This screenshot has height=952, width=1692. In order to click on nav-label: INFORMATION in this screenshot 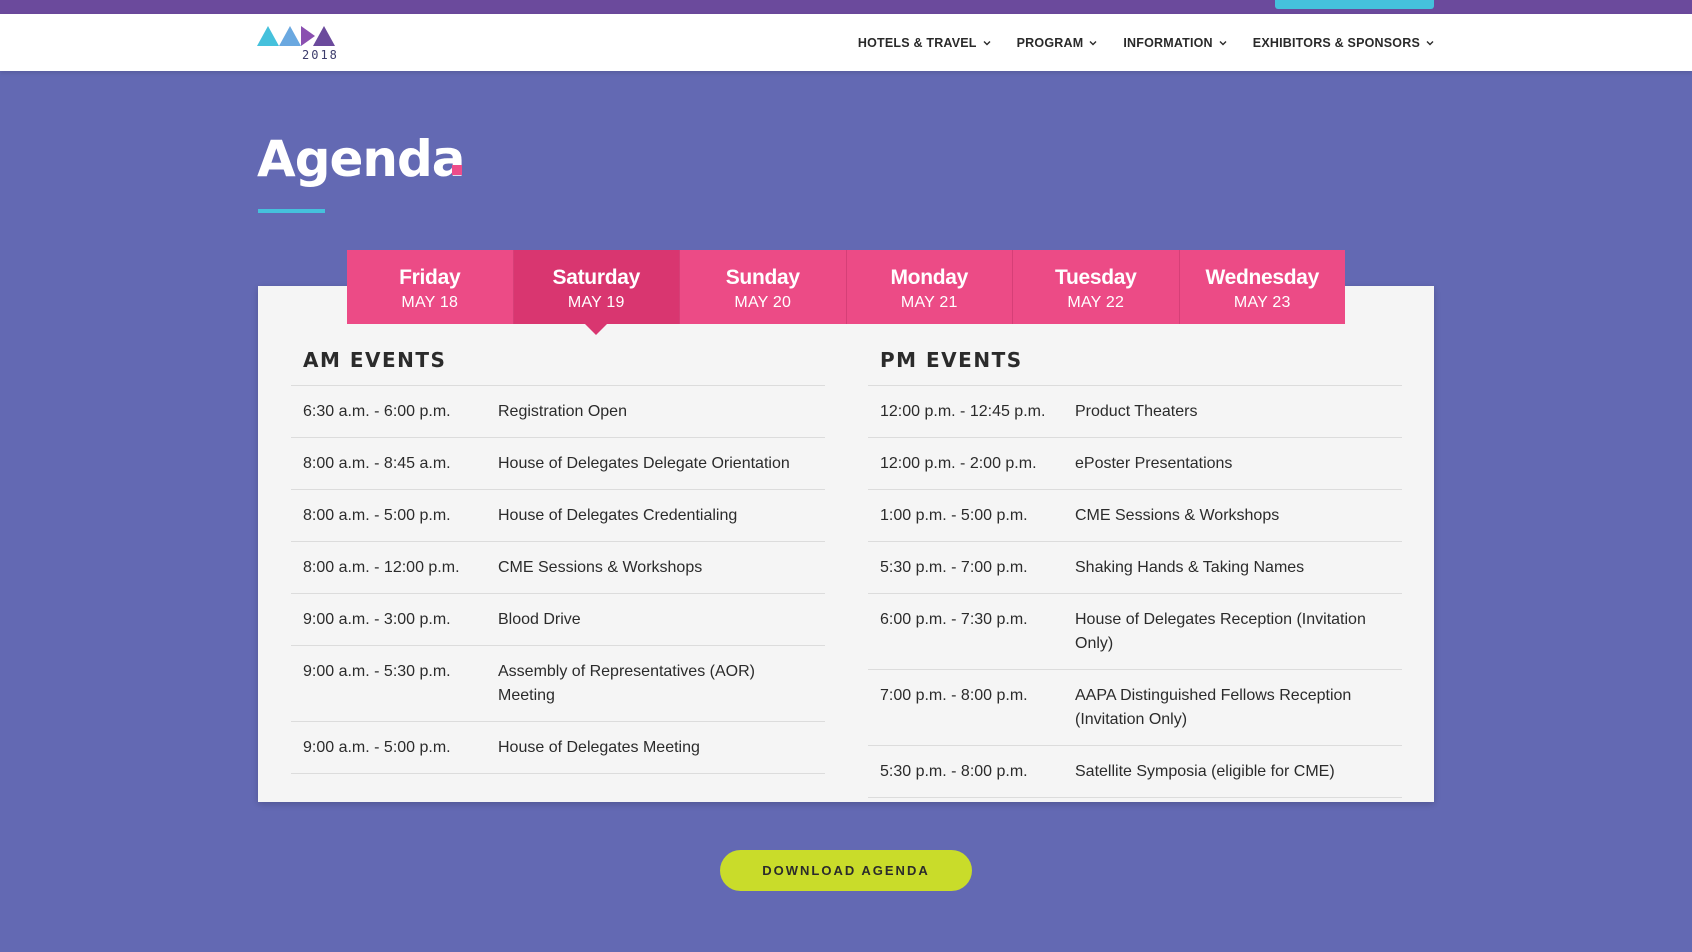, I will do `click(1168, 42)`.